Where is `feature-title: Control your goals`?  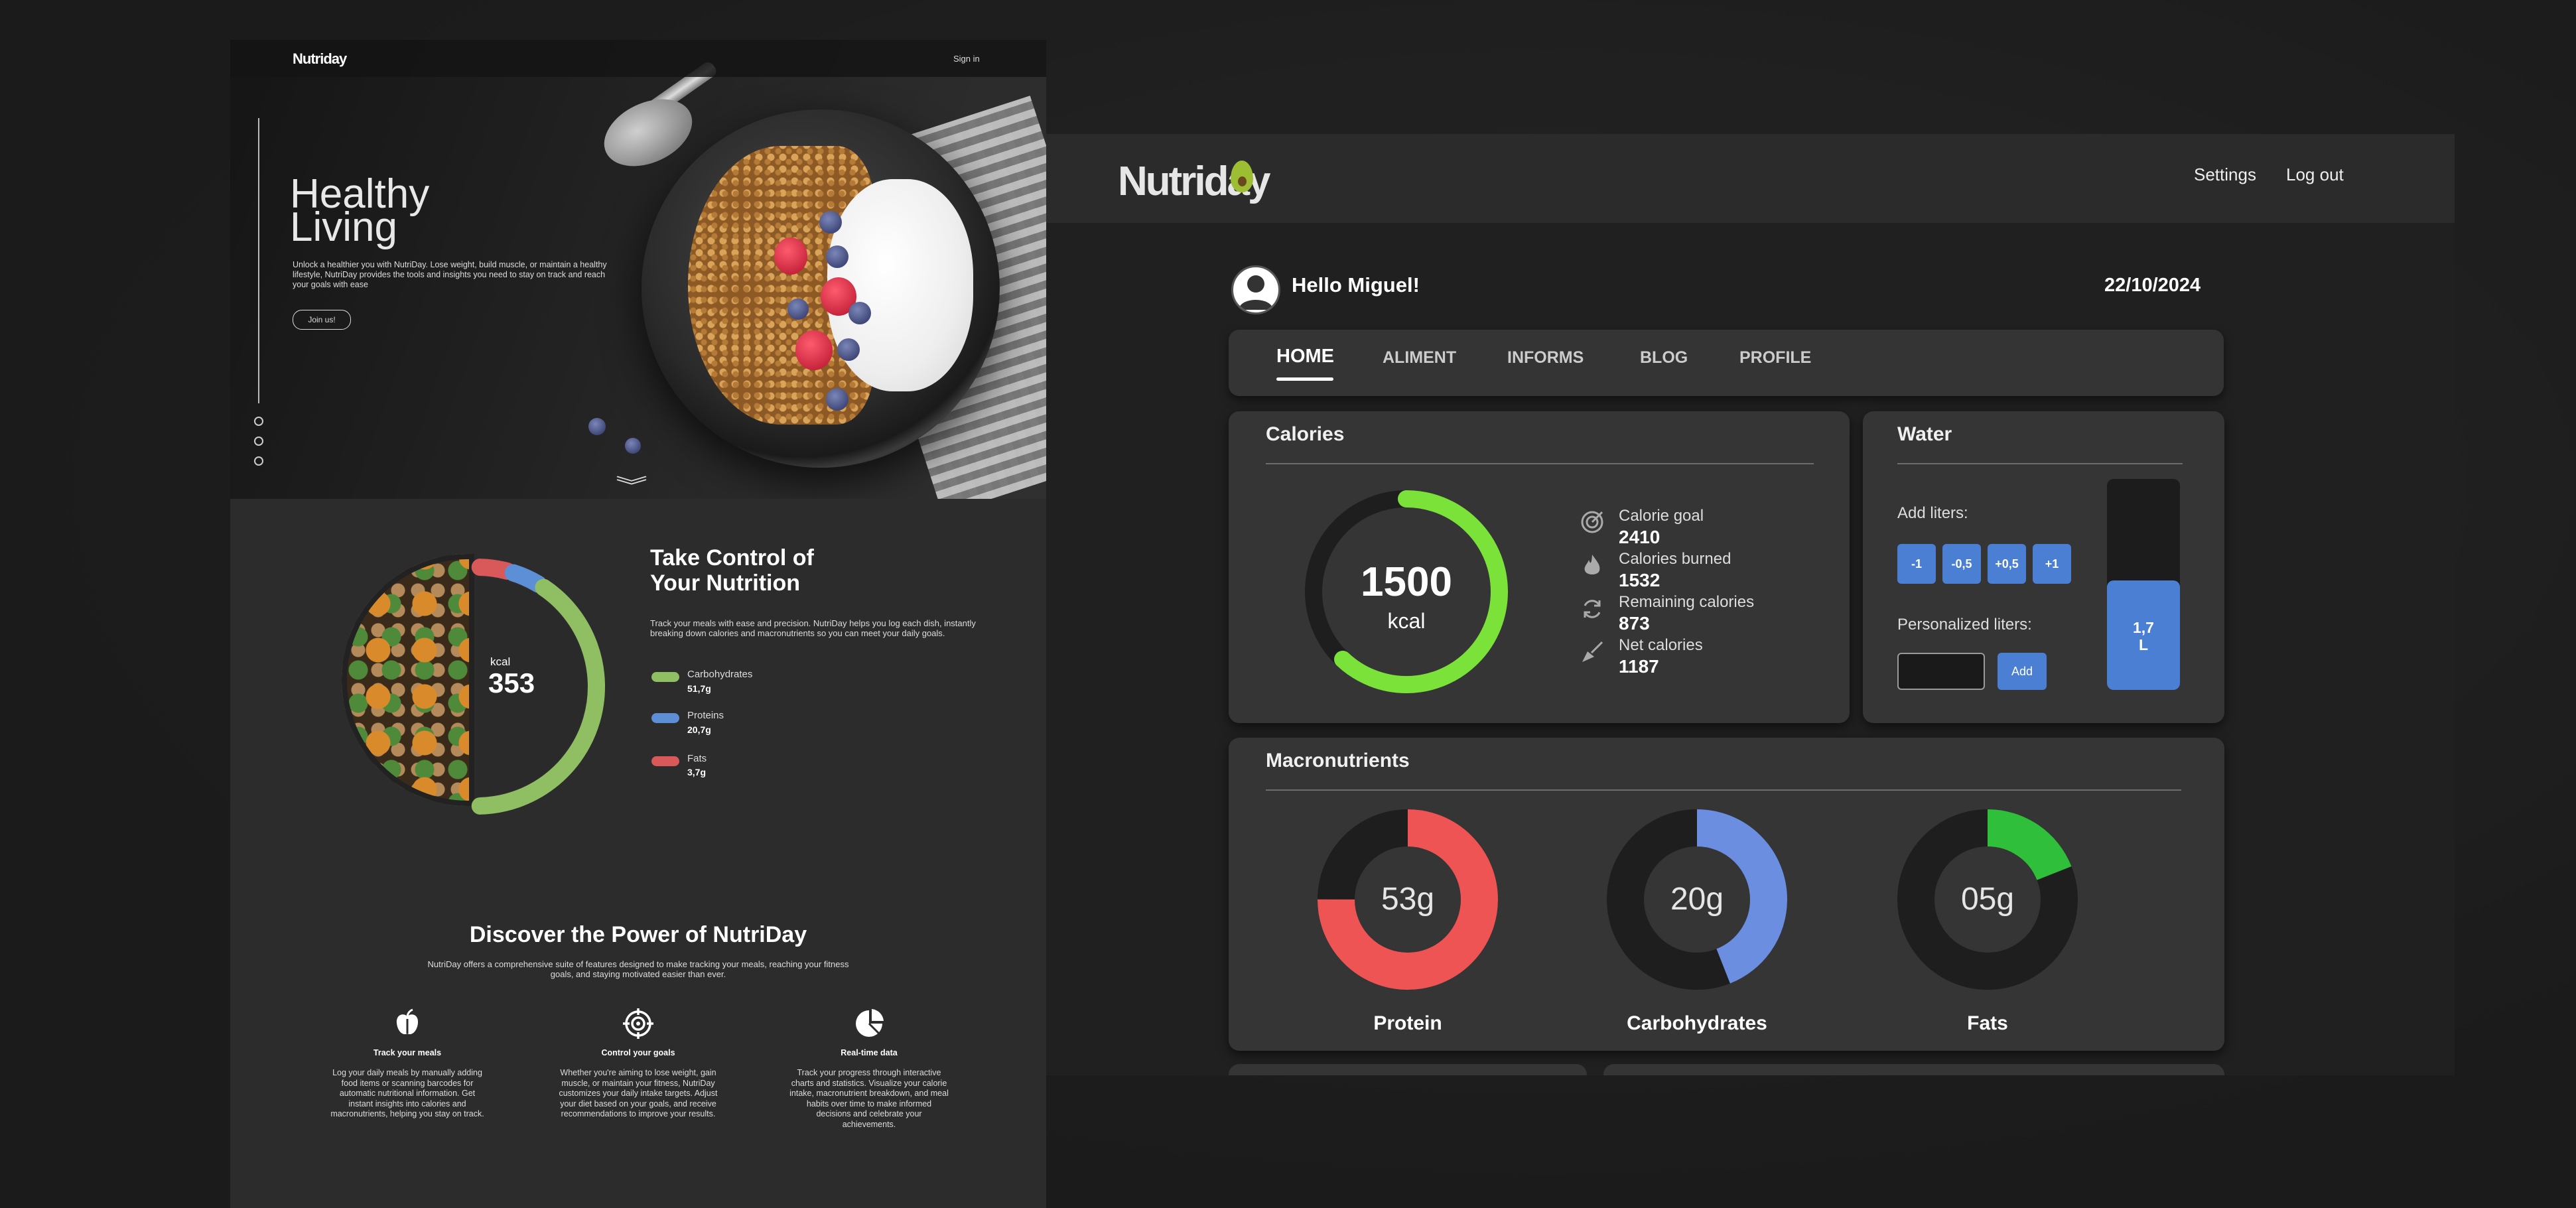 feature-title: Control your goals is located at coordinates (638, 1052).